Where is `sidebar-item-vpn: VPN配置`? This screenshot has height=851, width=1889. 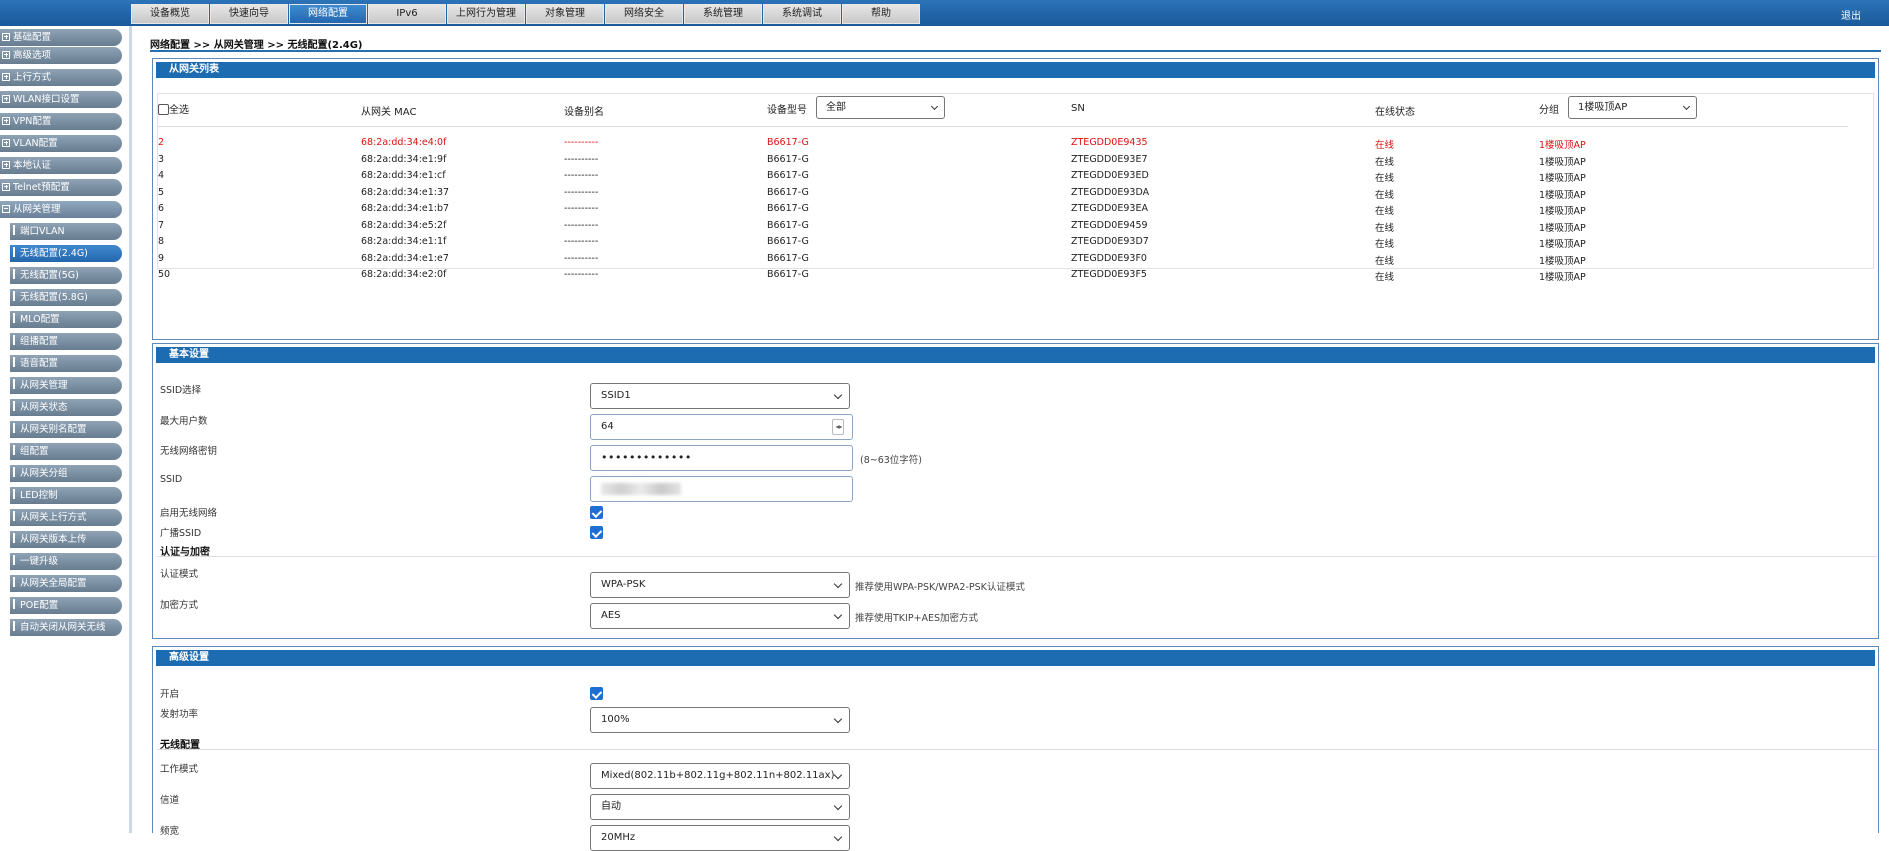 sidebar-item-vpn: VPN配置 is located at coordinates (61, 121).